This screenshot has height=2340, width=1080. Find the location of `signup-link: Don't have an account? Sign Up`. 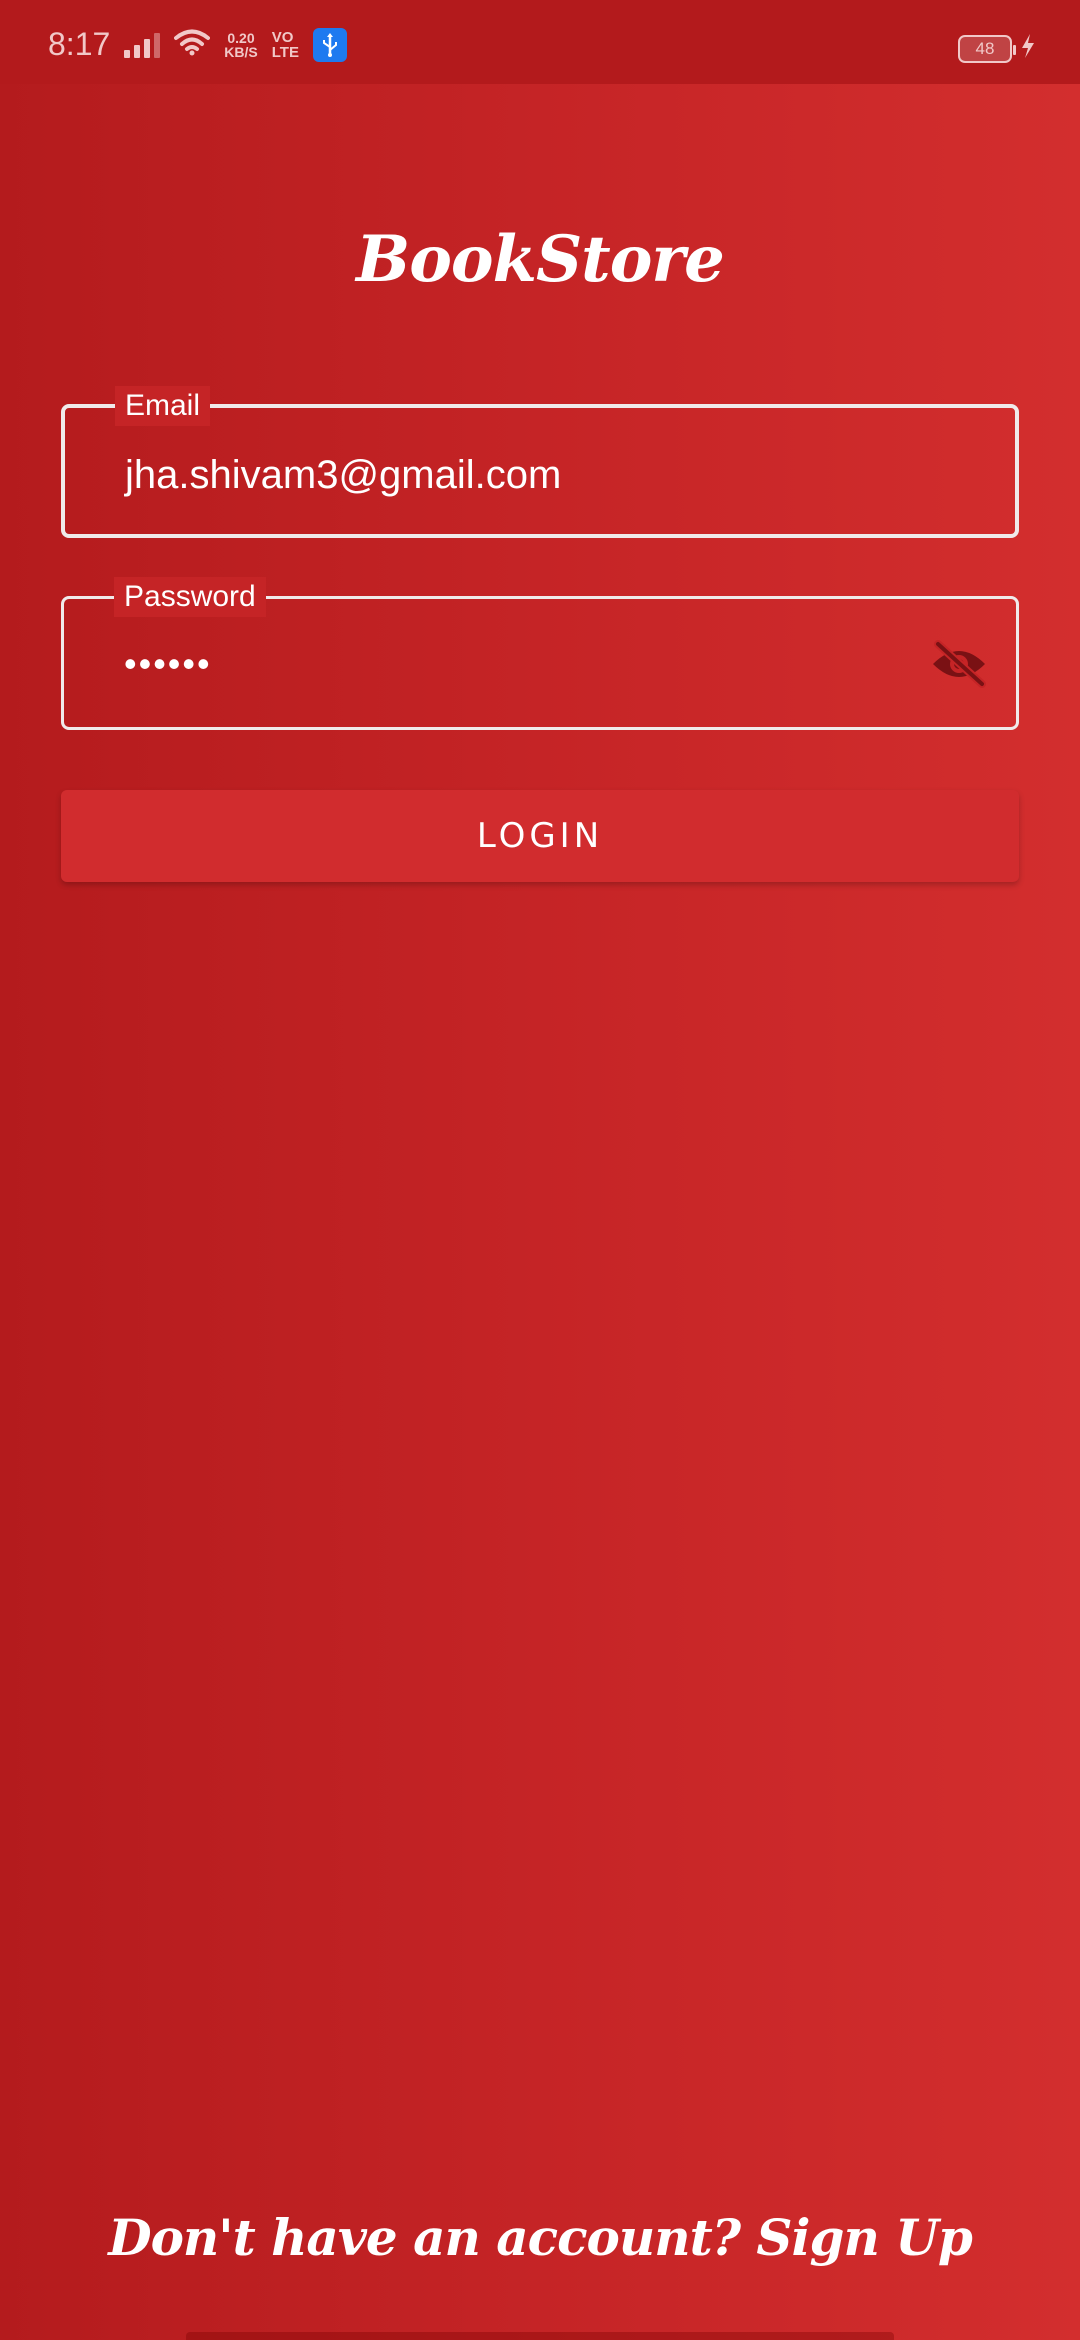

signup-link: Don't have an account? Sign Up is located at coordinates (540, 2237).